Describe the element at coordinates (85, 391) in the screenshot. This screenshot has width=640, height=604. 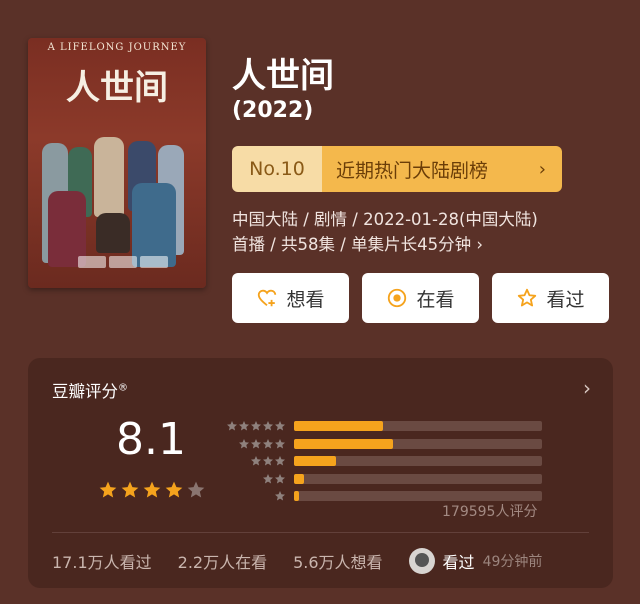
I see `rating-title-text: 豆瓣评分` at that location.